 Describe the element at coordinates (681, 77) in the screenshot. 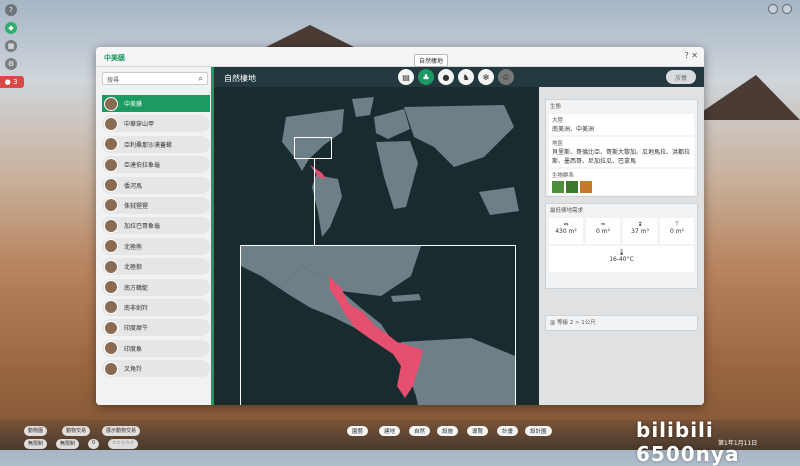

I see `release-button: 放養` at that location.